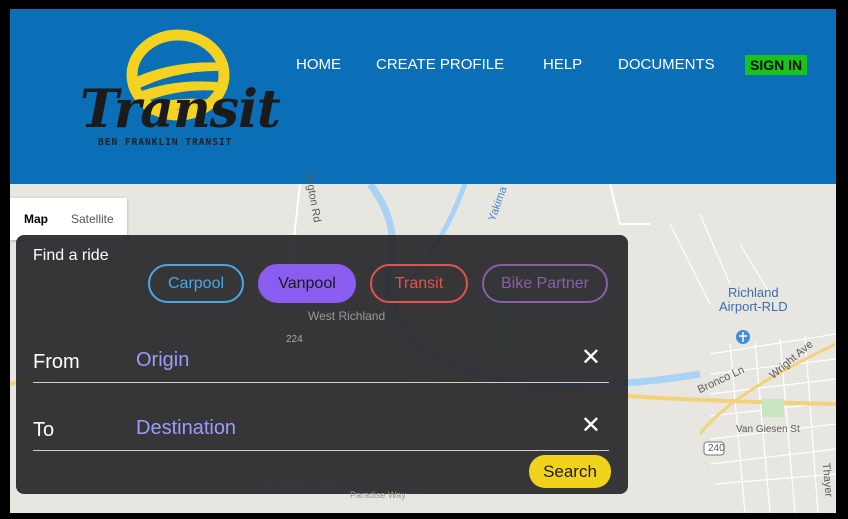 The height and width of the screenshot is (519, 848). What do you see at coordinates (768, 429) in the screenshot?
I see `map-label-van-giesen: Van Giesen St` at bounding box center [768, 429].